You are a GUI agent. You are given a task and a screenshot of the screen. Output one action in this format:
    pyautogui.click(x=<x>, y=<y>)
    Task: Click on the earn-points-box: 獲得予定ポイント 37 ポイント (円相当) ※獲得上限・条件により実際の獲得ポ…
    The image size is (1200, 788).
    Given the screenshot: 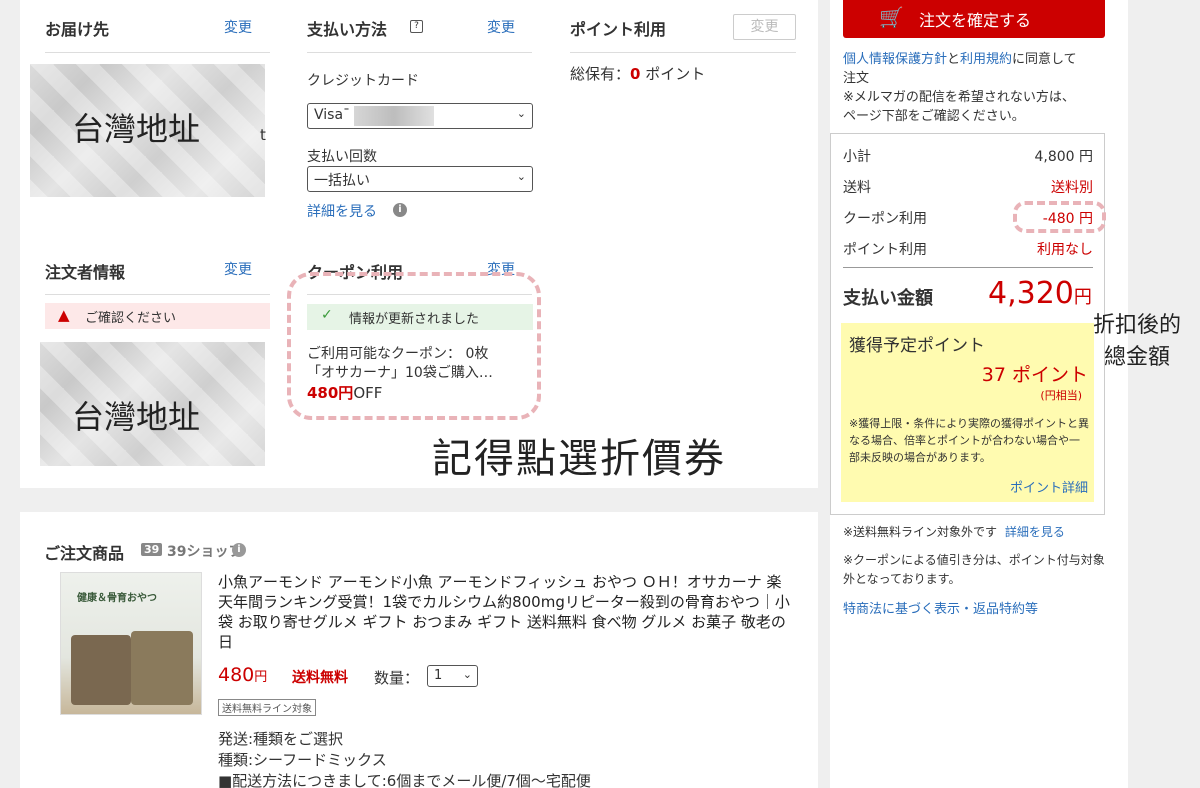 What is the action you would take?
    pyautogui.click(x=967, y=412)
    